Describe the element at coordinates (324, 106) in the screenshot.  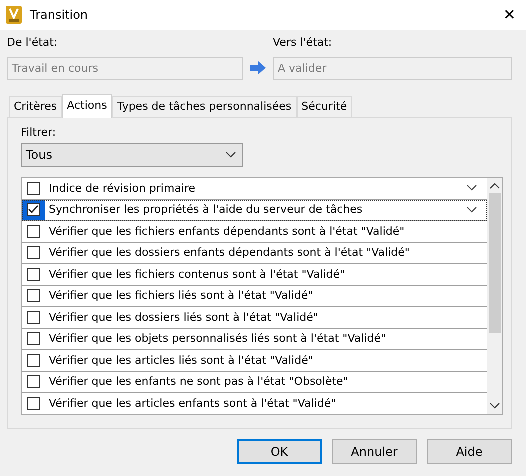
I see `tab: Sécurité` at that location.